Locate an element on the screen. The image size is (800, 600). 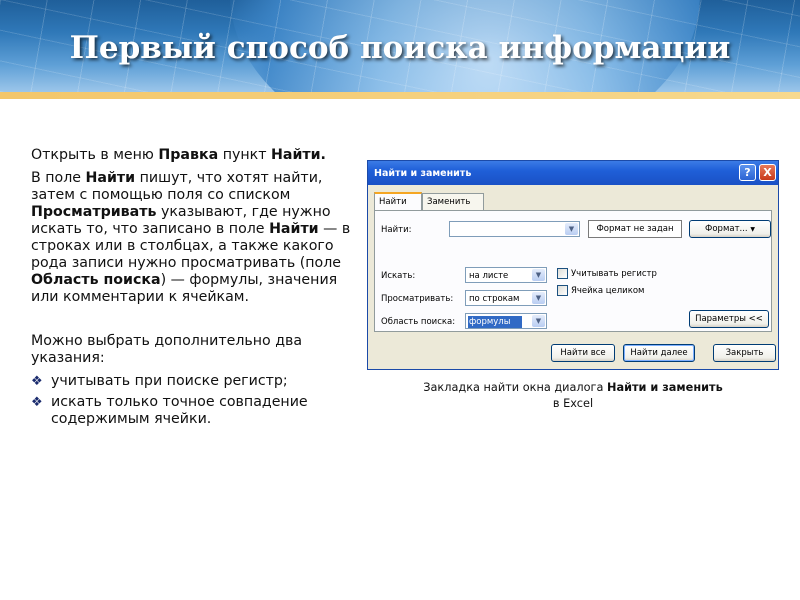
search-select-value: на листе is located at coordinates (489, 276).